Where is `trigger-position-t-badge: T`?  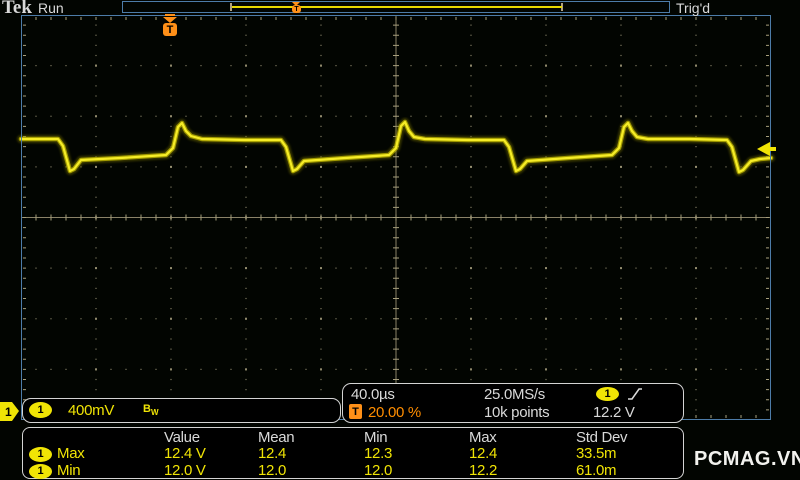 trigger-position-t-badge: T is located at coordinates (355, 411).